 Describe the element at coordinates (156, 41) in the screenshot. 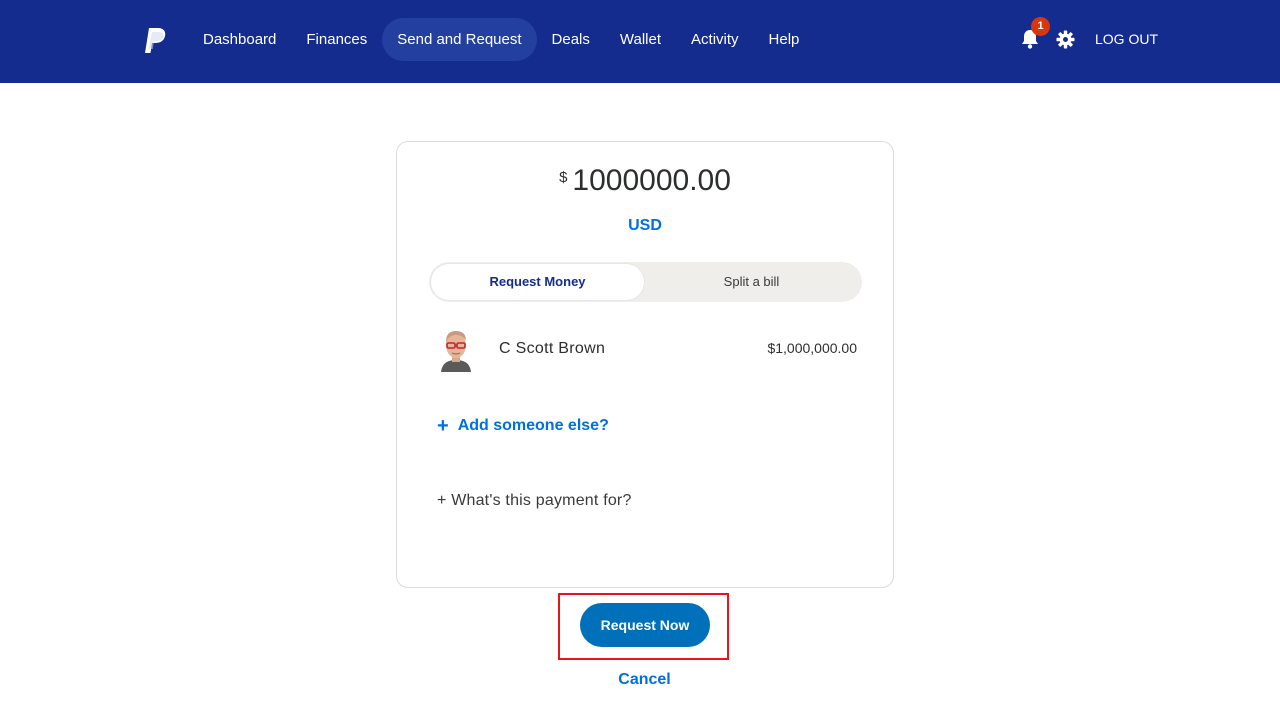

I see `paypal-logo` at that location.